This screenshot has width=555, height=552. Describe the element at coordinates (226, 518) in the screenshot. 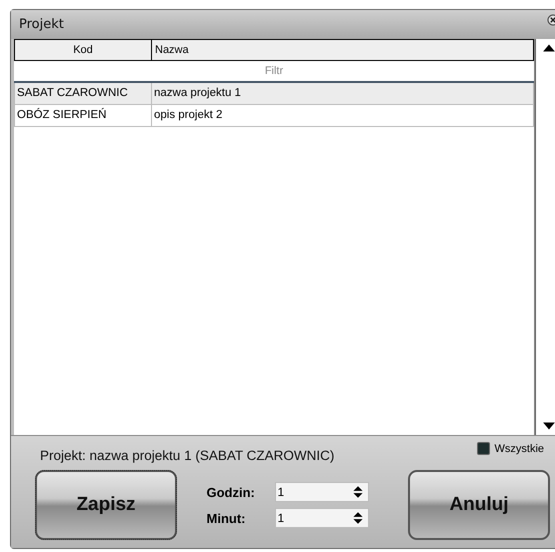

I see `field-label: Minut:` at that location.